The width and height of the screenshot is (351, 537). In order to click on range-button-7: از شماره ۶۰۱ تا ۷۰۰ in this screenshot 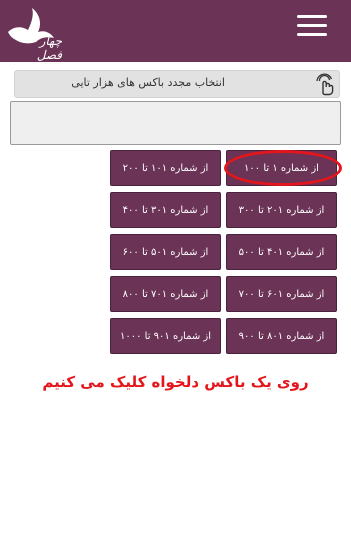, I will do `click(281, 294)`.